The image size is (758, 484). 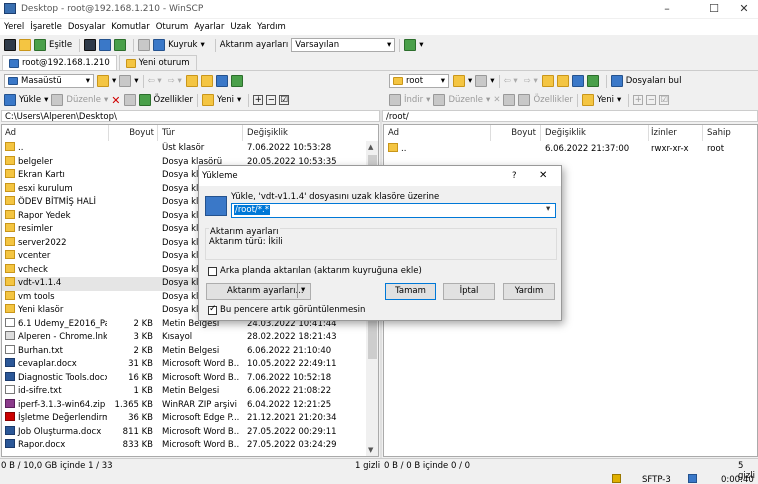 What do you see at coordinates (159, 45) in the screenshot?
I see `queue-icon` at bounding box center [159, 45].